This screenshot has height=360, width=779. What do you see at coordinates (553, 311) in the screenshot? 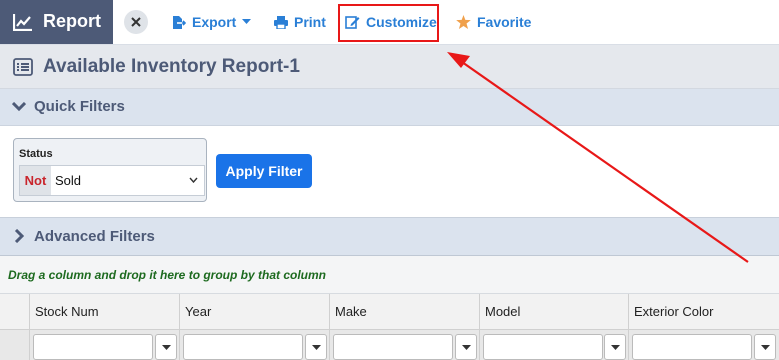
I see `column-header: Model` at bounding box center [553, 311].